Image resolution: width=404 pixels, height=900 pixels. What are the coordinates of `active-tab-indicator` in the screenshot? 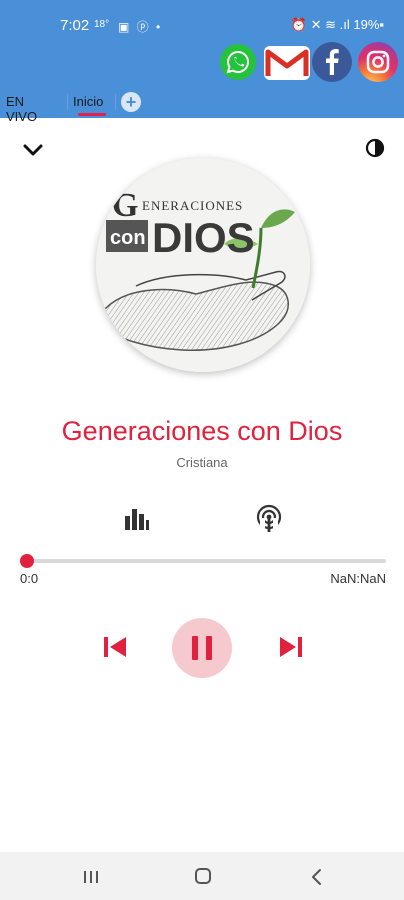 It's located at (92, 114).